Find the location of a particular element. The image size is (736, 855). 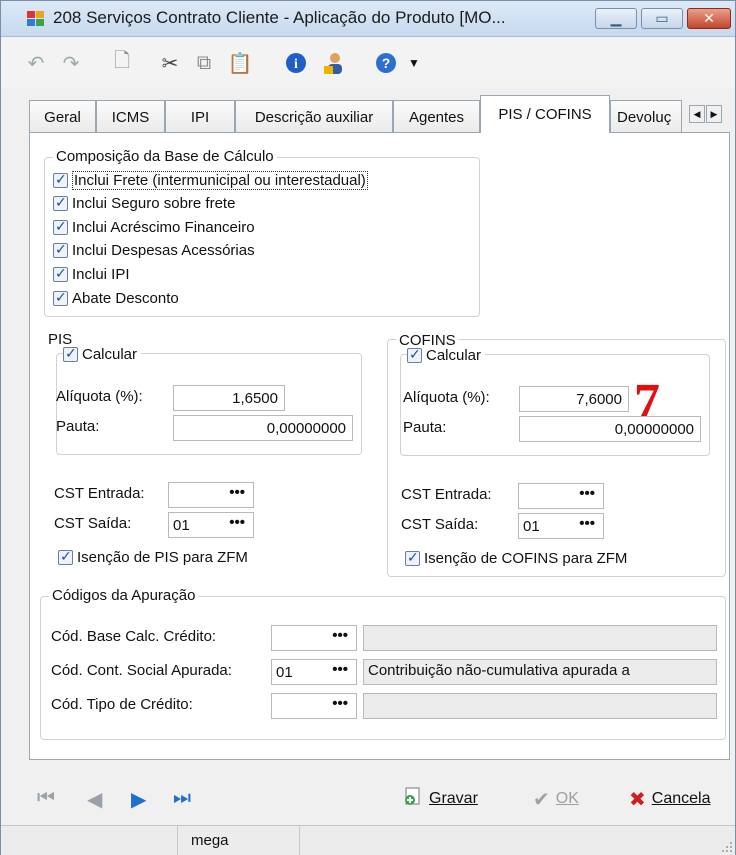

next-record-icon: ▶ is located at coordinates (138, 799).